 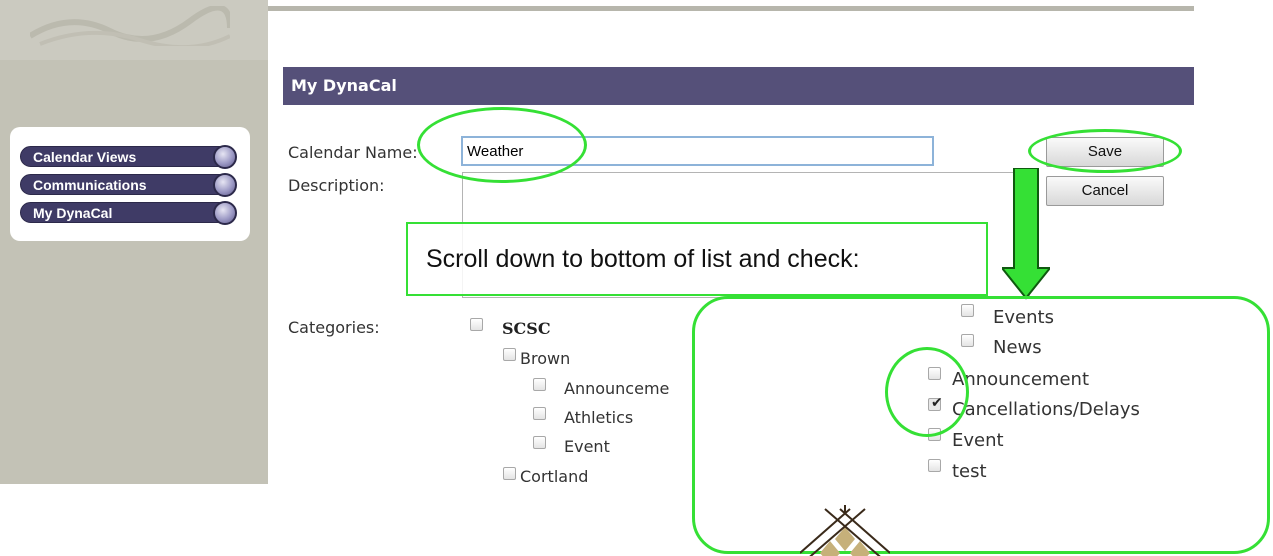 I want to click on calendar-name-label: Calendar Name:, so click(x=353, y=152).